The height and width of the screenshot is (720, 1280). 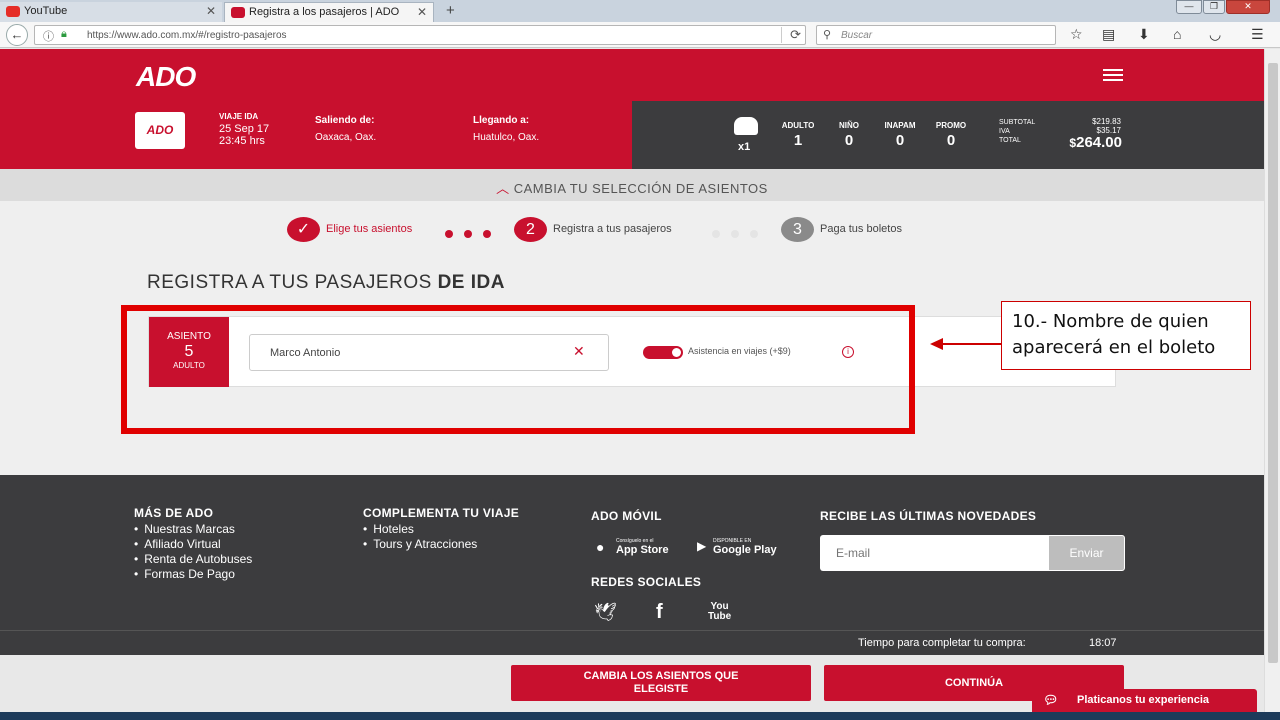 What do you see at coordinates (849, 135) in the screenshot?
I see `child-count: NIÑO 0` at bounding box center [849, 135].